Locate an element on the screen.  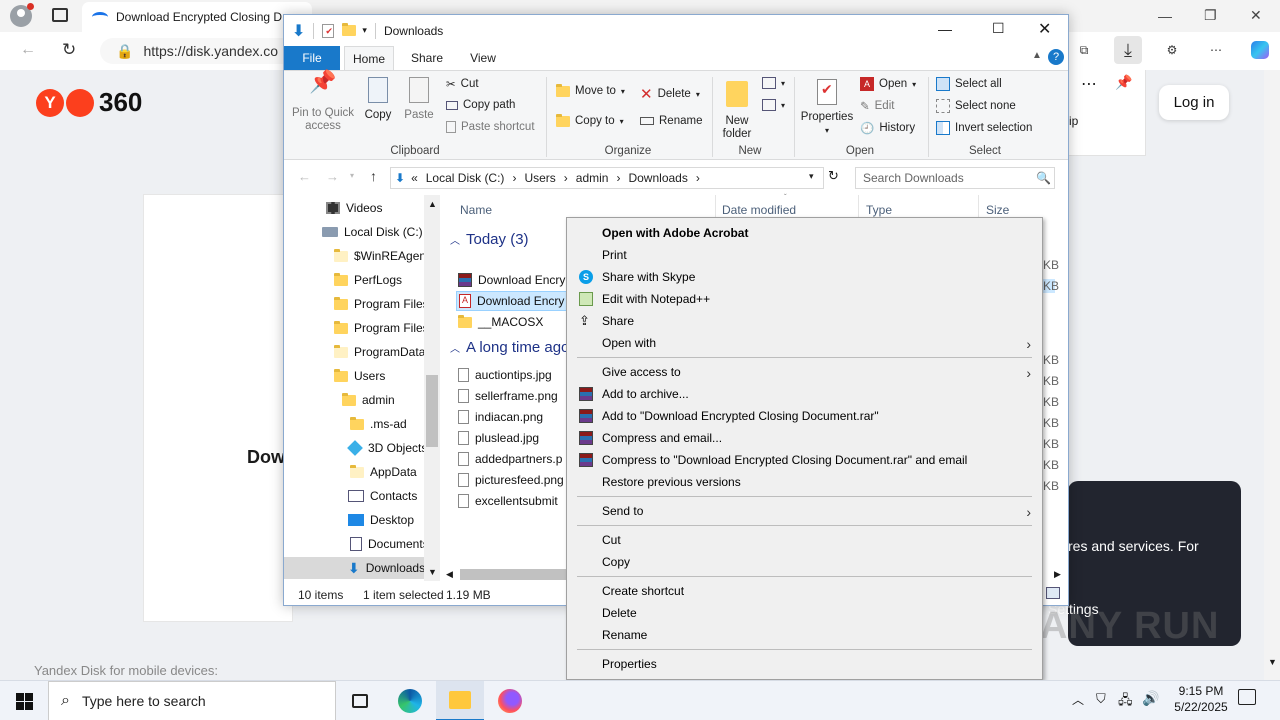
menu-send-to: Send to › is located at coordinates (804, 511).